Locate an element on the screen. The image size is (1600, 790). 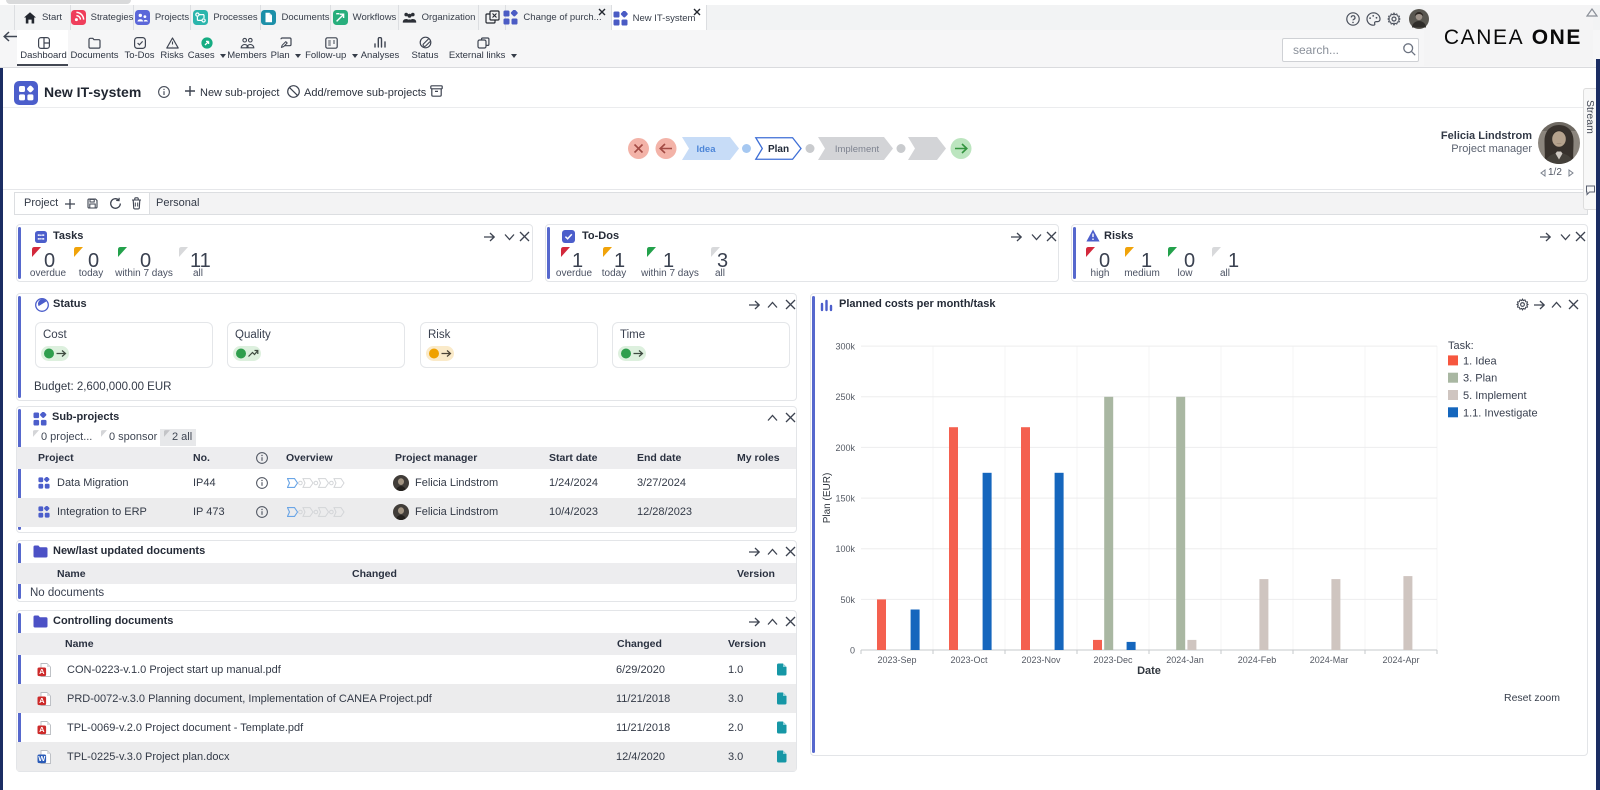
svg-text: Implement is located at coordinates (857, 149).